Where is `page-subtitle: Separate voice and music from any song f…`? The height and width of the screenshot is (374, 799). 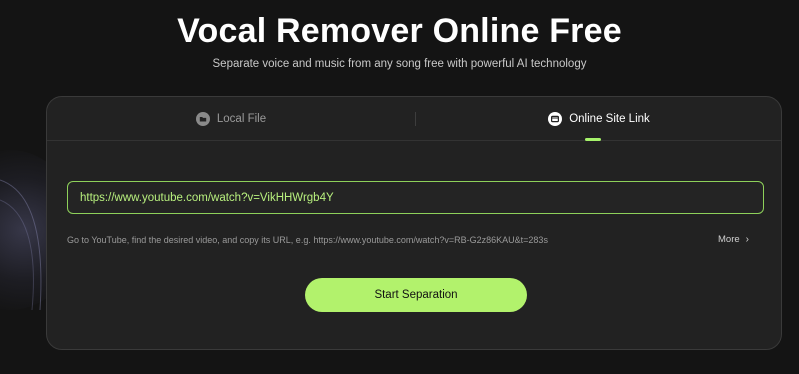 page-subtitle: Separate voice and music from any song f… is located at coordinates (399, 64).